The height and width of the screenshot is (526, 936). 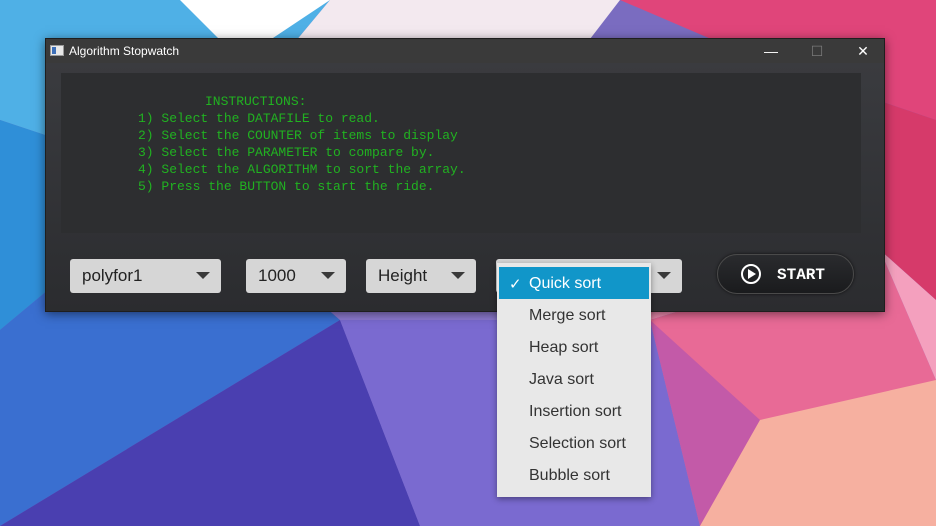 What do you see at coordinates (577, 443) in the screenshot?
I see `dropdown-item-label: Selection sort` at bounding box center [577, 443].